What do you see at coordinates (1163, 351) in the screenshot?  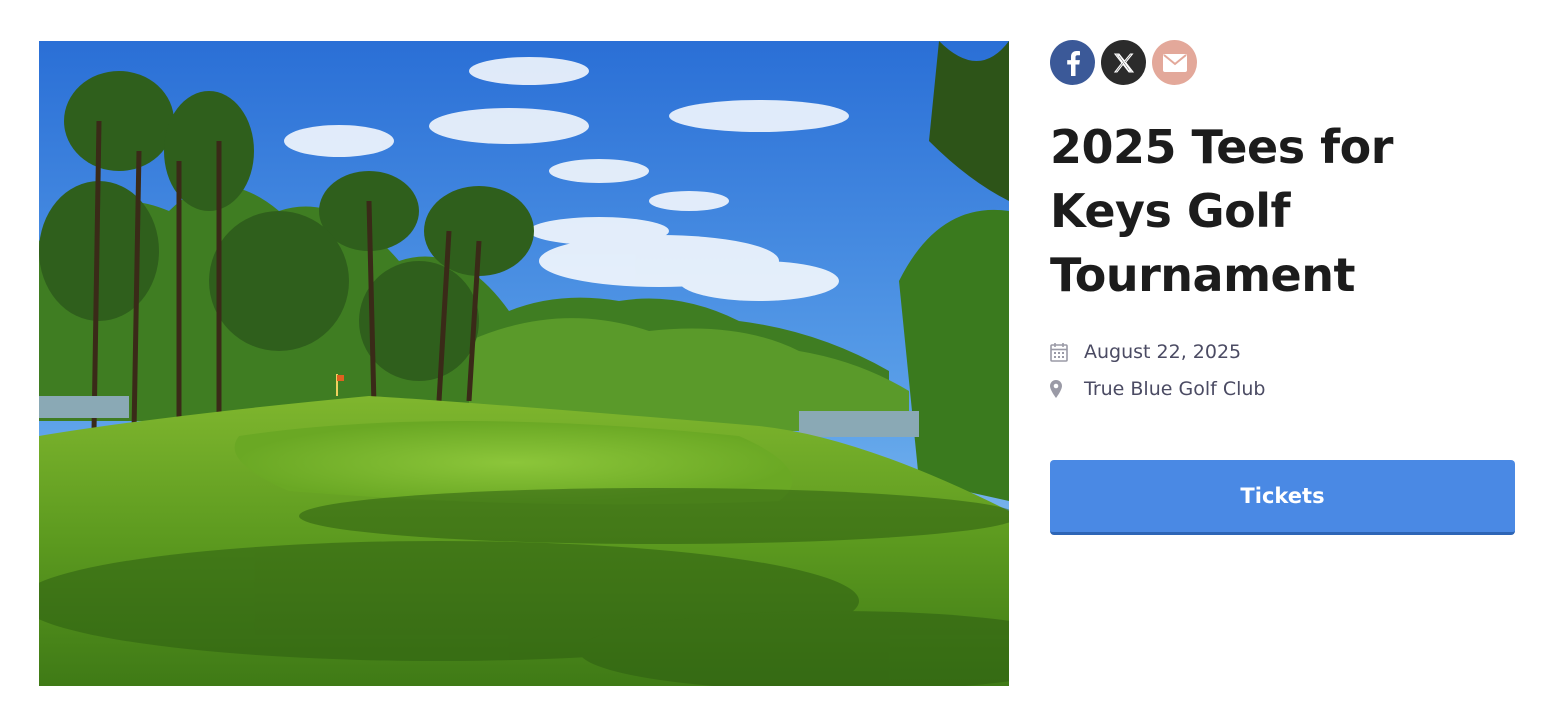 I see `event-date: August 22, 2025` at bounding box center [1163, 351].